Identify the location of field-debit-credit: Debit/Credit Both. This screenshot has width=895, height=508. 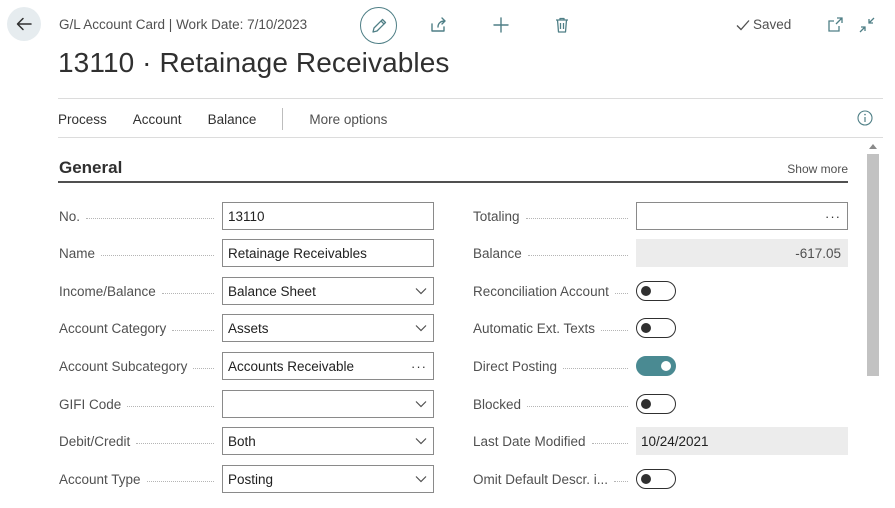
(246, 441).